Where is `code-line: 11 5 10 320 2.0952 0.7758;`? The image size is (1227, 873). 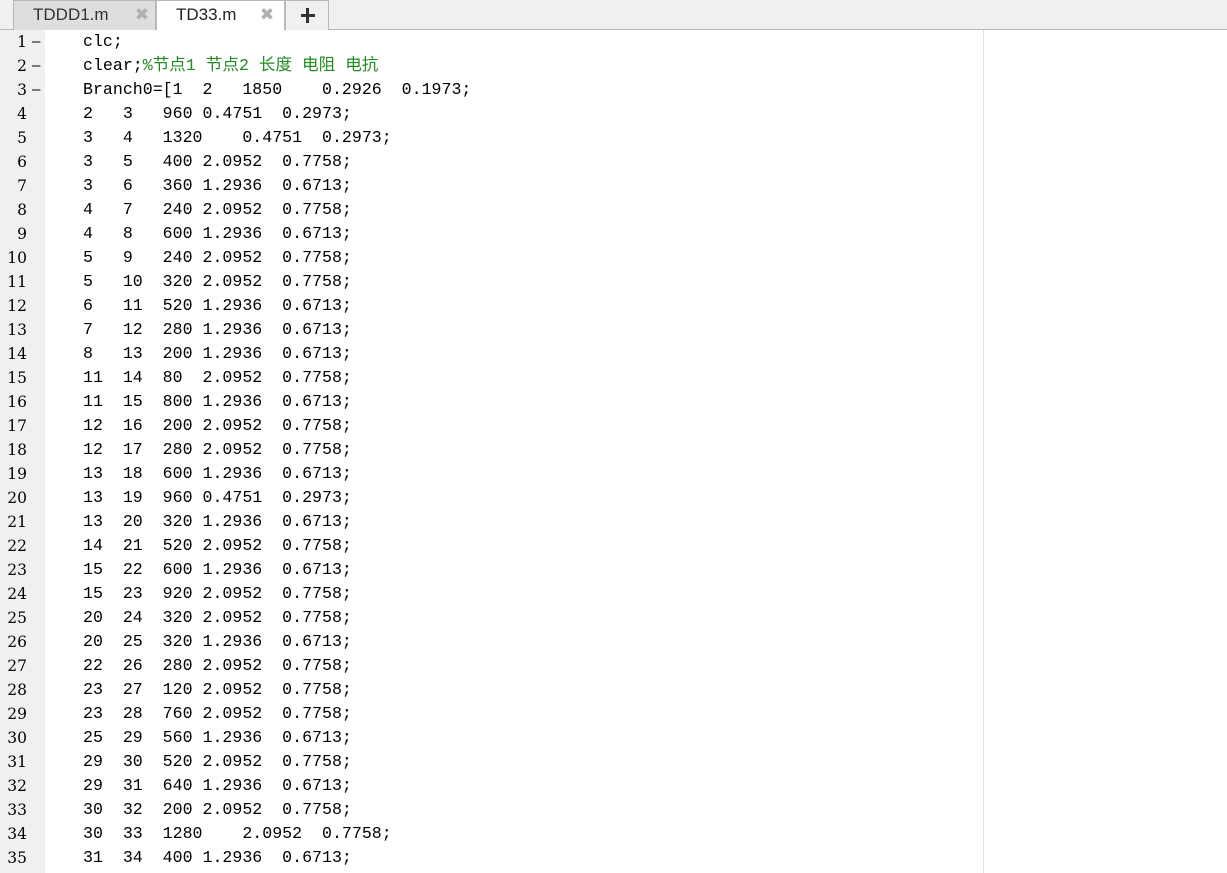 code-line: 11 5 10 320 2.0952 0.7758; is located at coordinates (490, 282).